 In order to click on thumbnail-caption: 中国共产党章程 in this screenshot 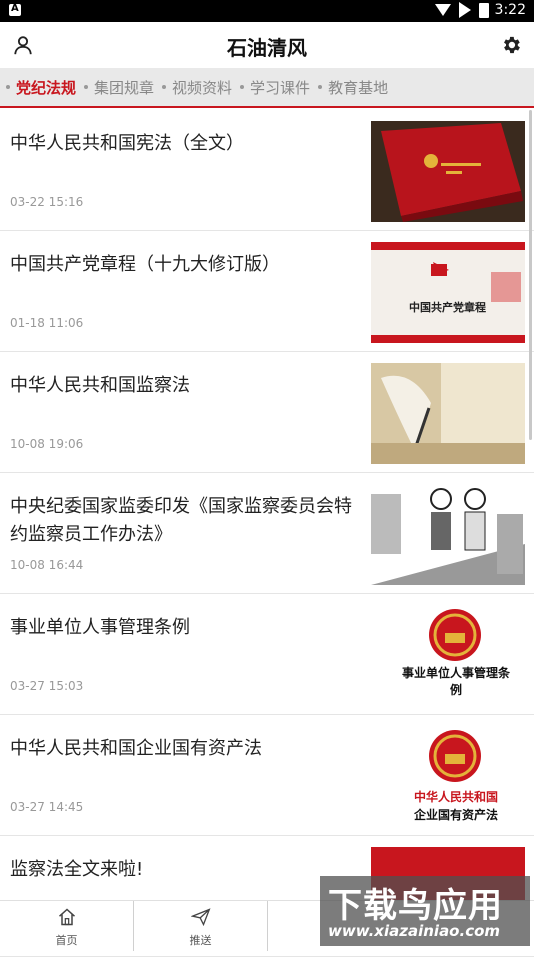, I will do `click(447, 307)`.